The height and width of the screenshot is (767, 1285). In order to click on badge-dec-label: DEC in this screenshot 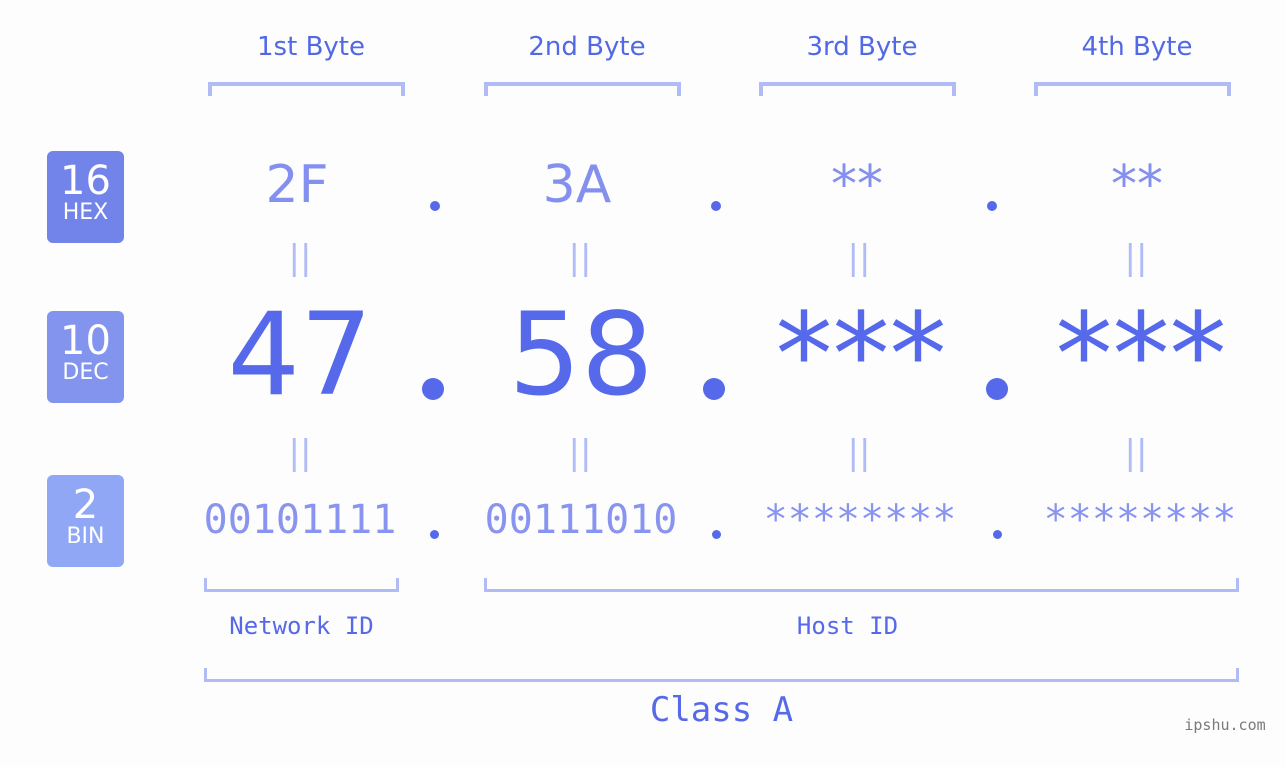, I will do `click(85, 372)`.